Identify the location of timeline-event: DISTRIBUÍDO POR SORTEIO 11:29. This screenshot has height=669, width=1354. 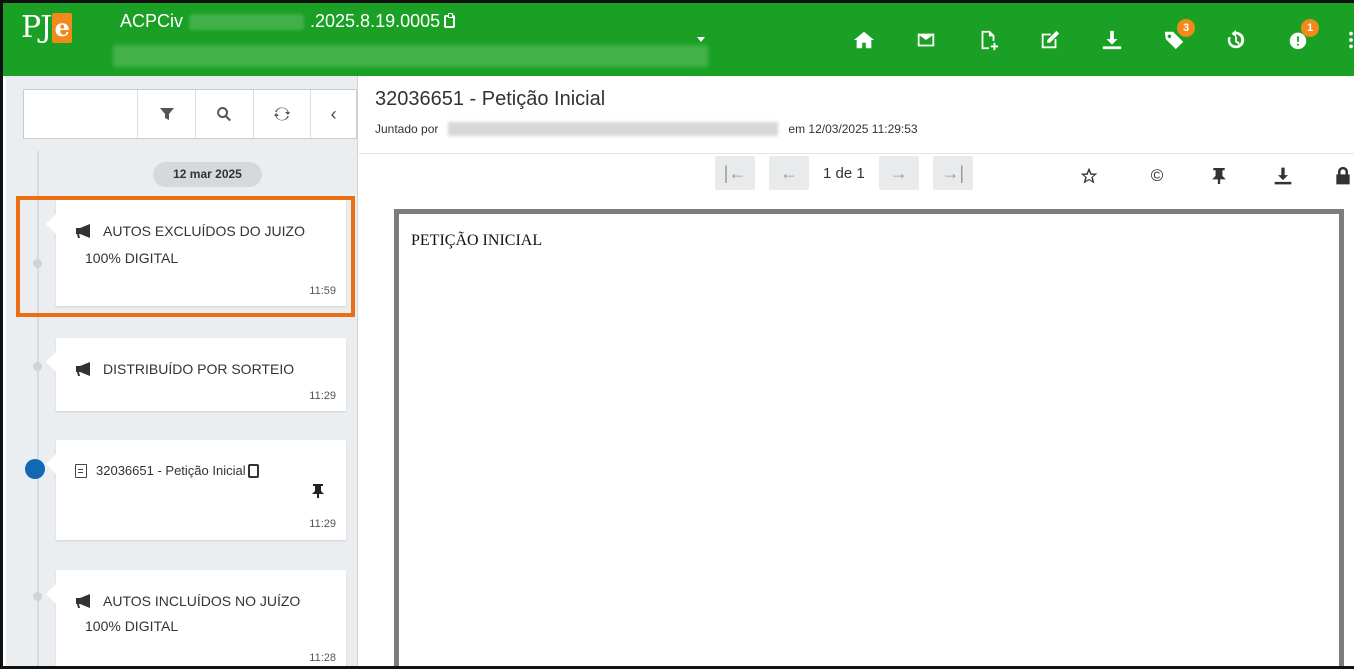
(196, 374).